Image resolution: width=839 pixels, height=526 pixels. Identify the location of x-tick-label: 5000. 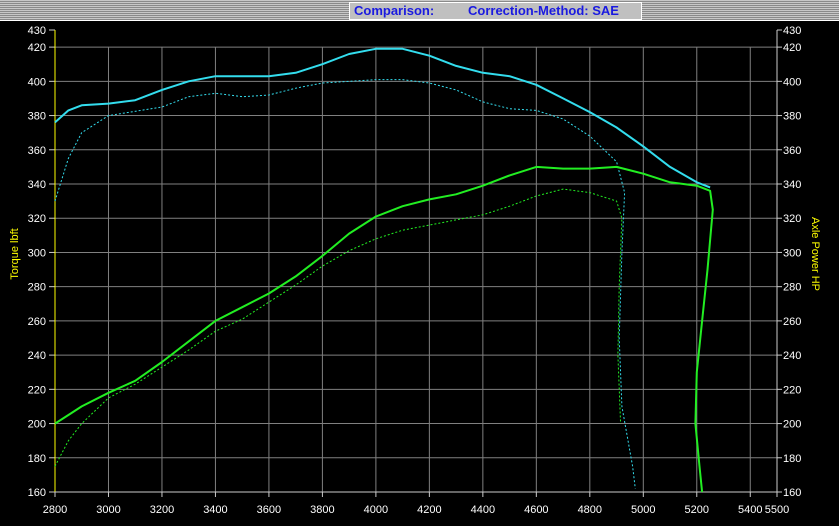
(643, 510).